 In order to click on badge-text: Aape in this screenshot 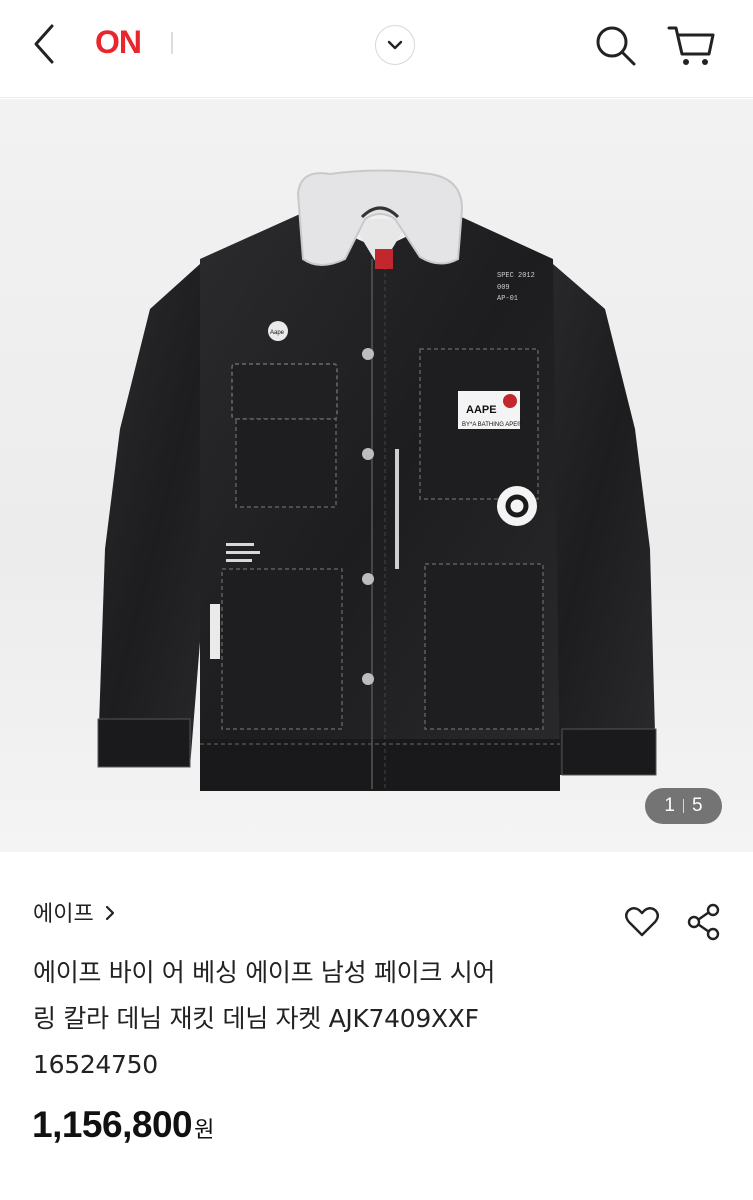, I will do `click(277, 333)`.